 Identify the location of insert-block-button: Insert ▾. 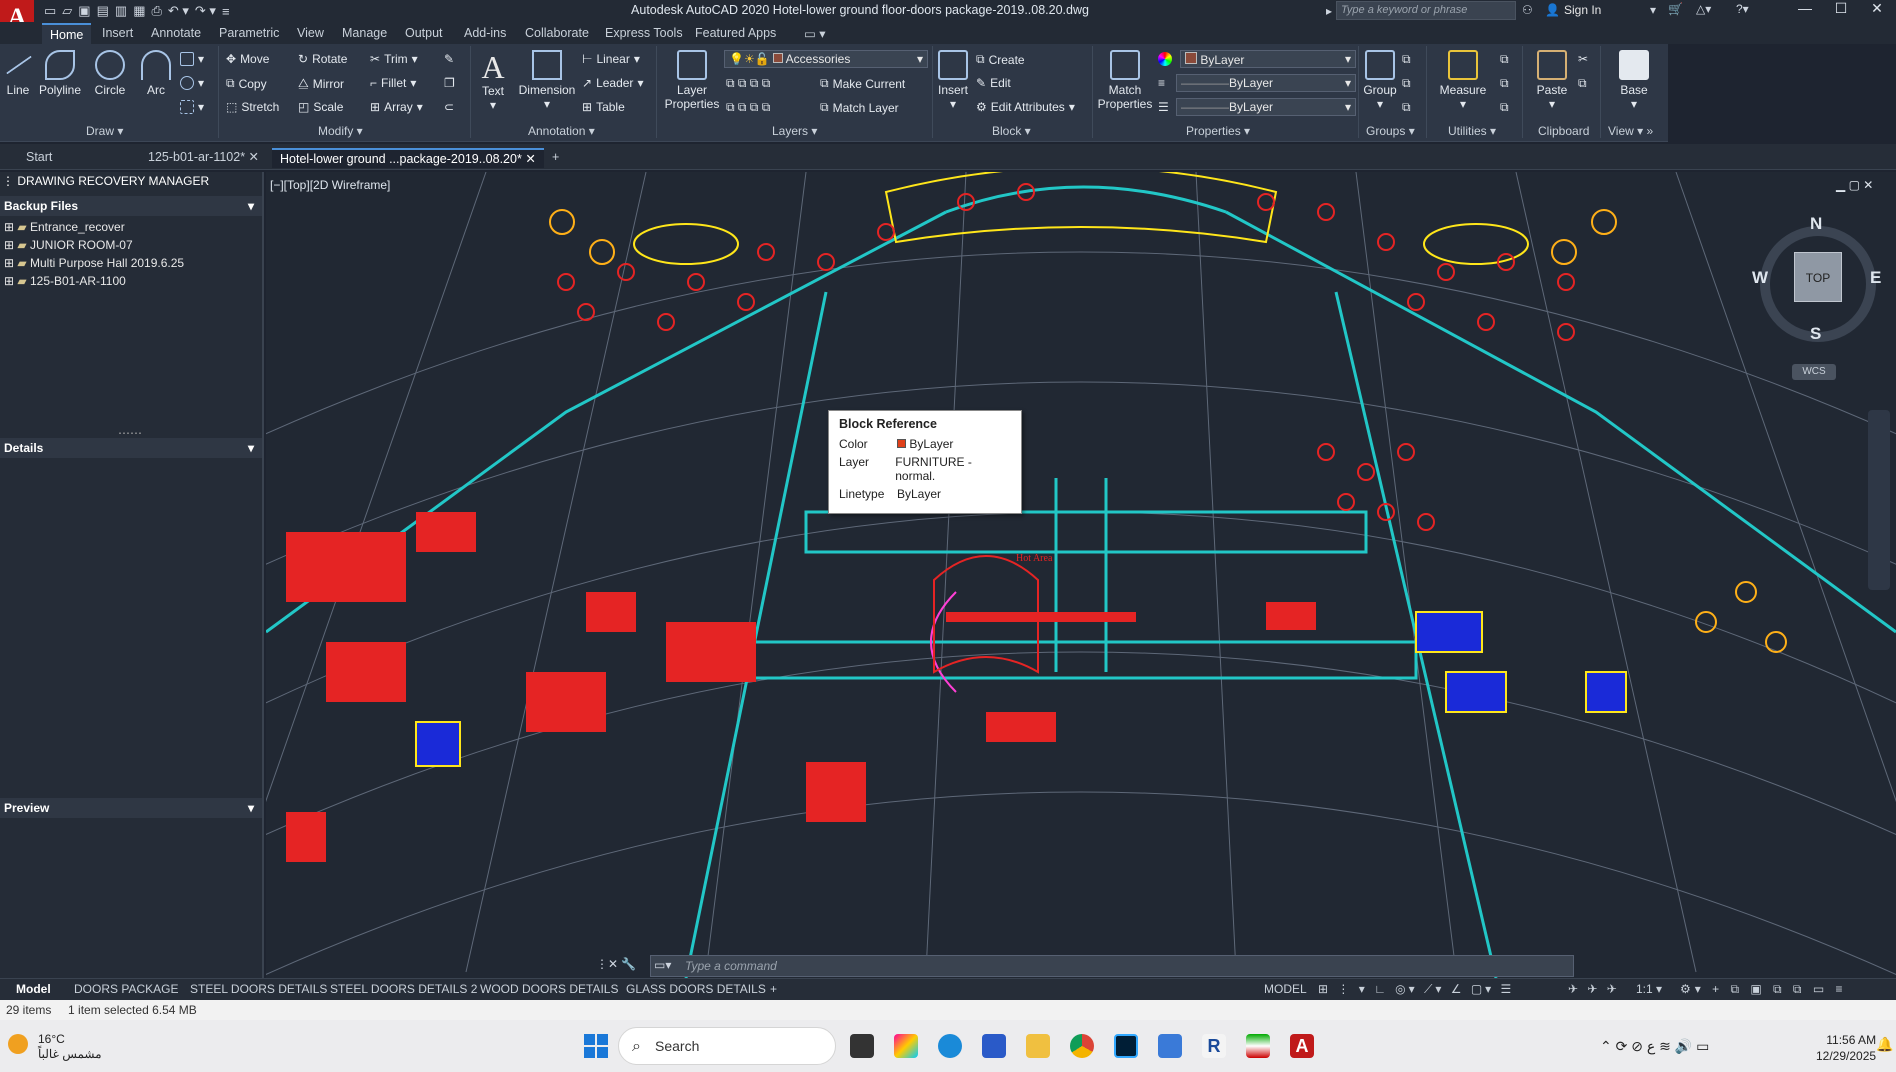
(953, 80).